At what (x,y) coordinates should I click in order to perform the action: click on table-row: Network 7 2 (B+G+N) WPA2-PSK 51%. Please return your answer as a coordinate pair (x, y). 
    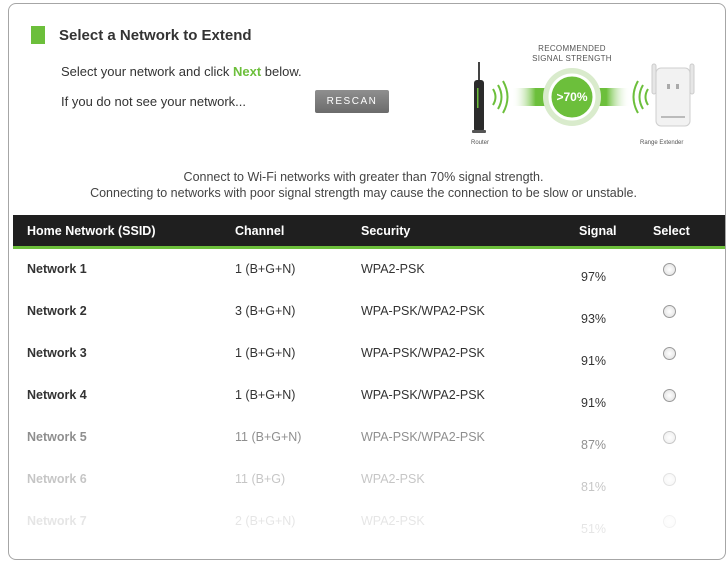
    Looking at the image, I should click on (369, 522).